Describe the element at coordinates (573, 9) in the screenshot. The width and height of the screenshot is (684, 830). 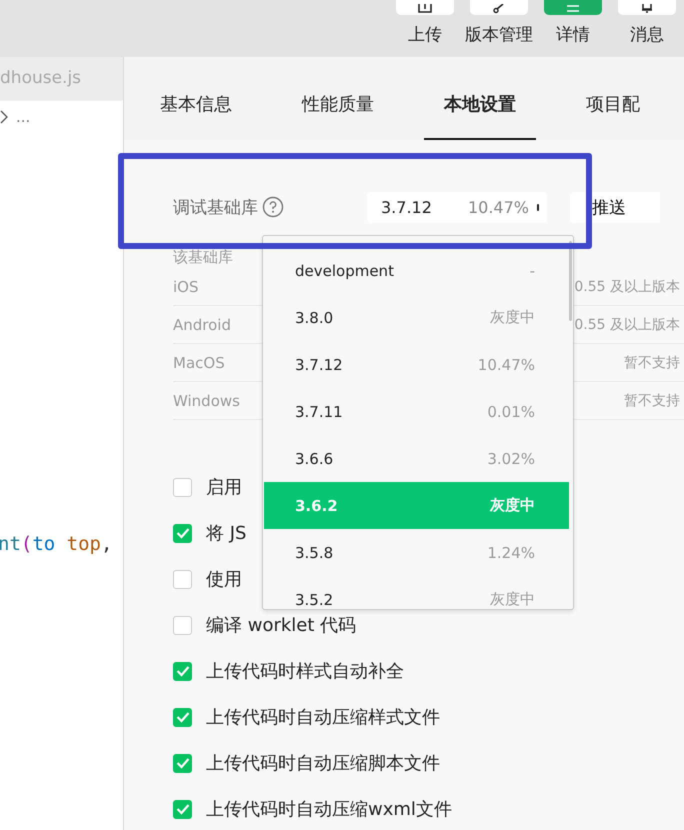
I see `menu-icon` at that location.